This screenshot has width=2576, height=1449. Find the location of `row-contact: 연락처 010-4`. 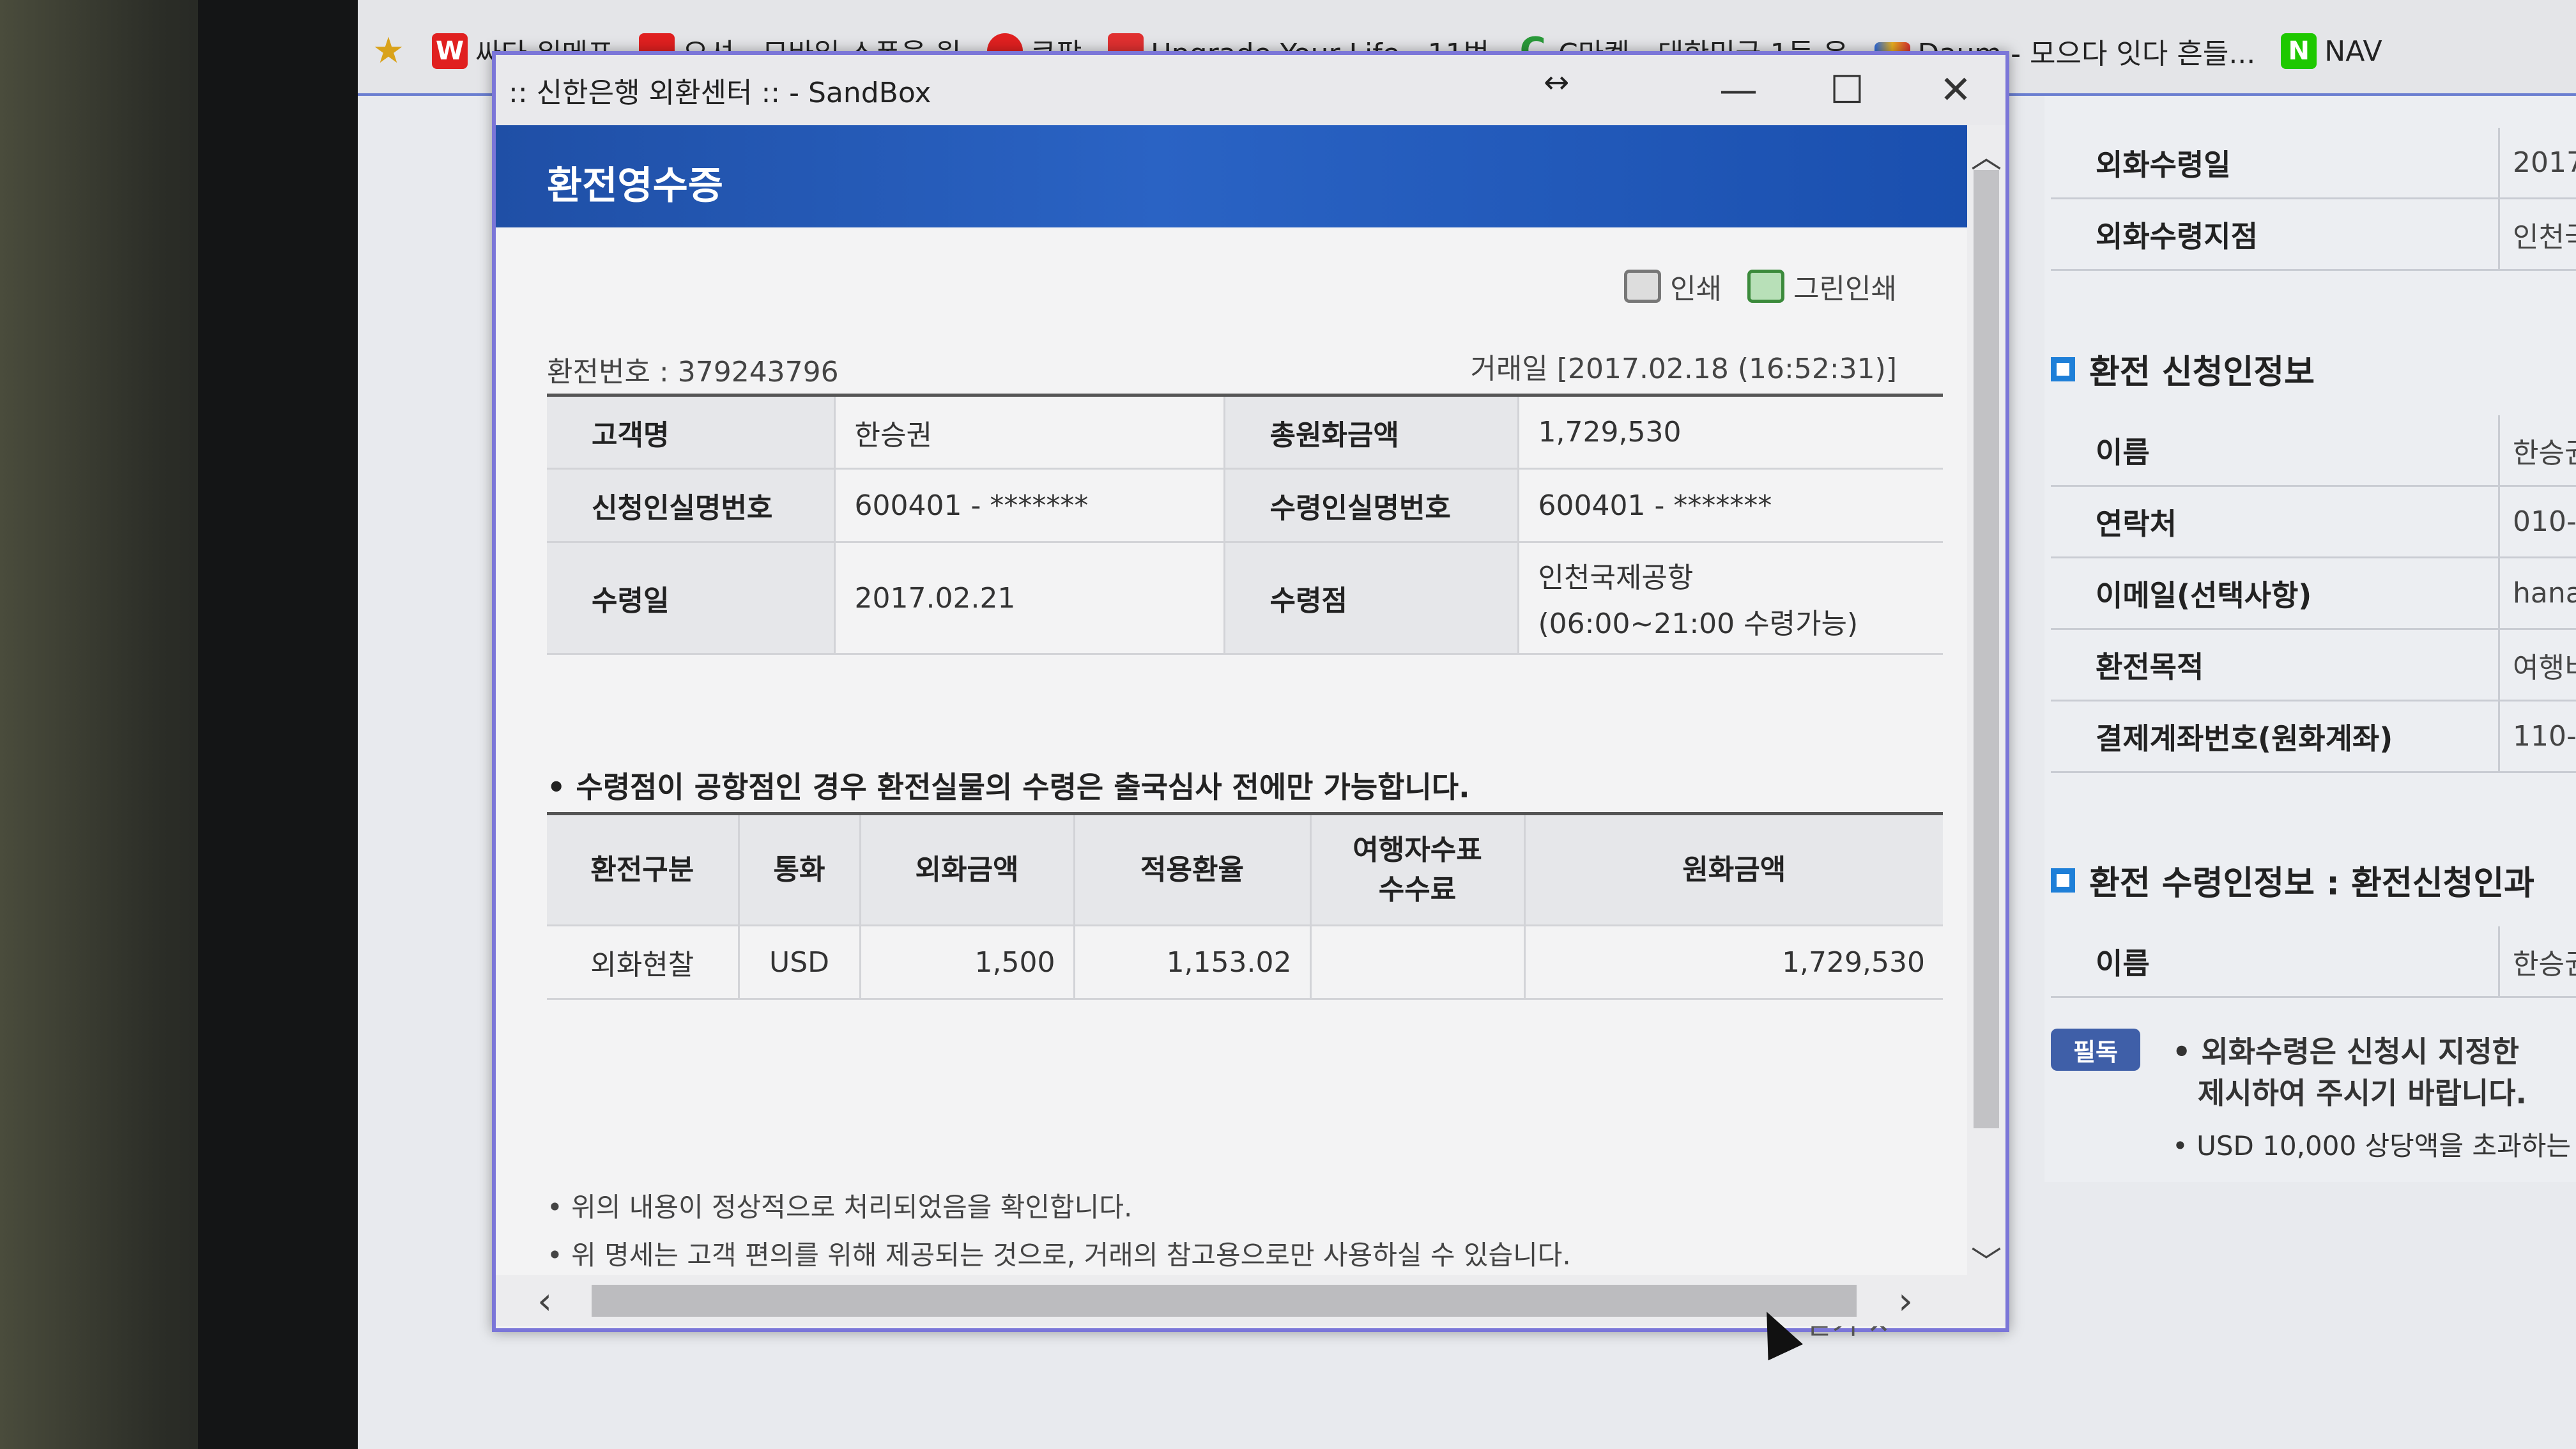

row-contact: 연락처 010-4 is located at coordinates (2313, 522).